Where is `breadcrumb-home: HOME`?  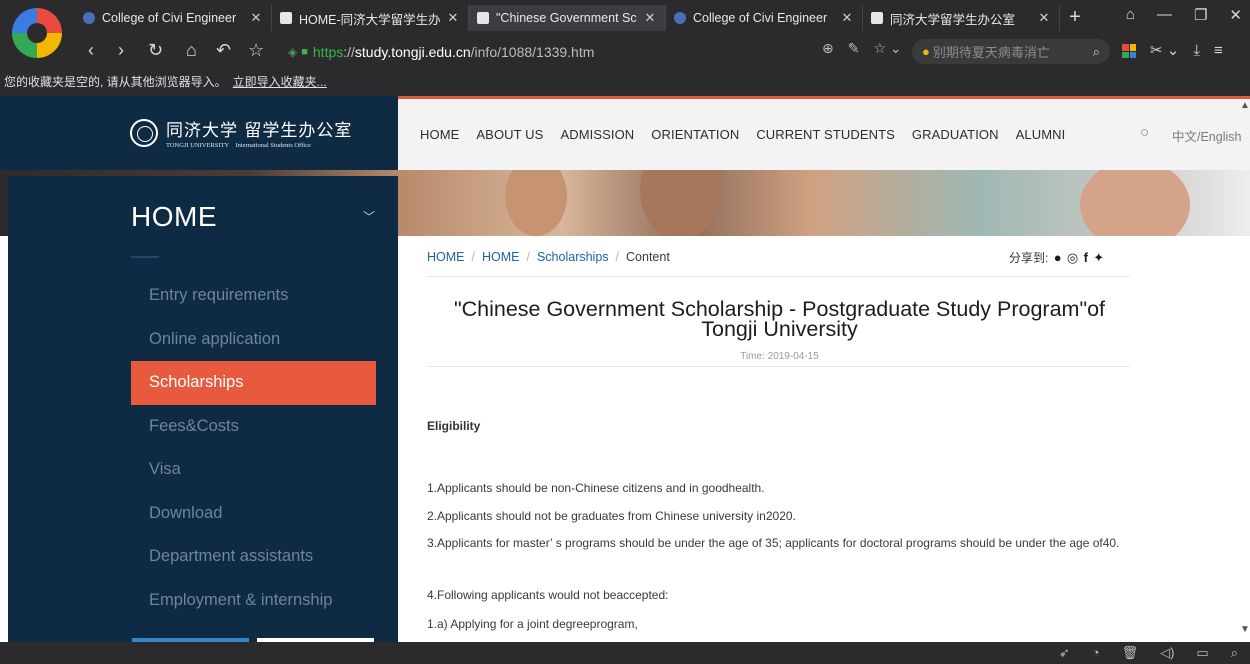 breadcrumb-home: HOME is located at coordinates (446, 257).